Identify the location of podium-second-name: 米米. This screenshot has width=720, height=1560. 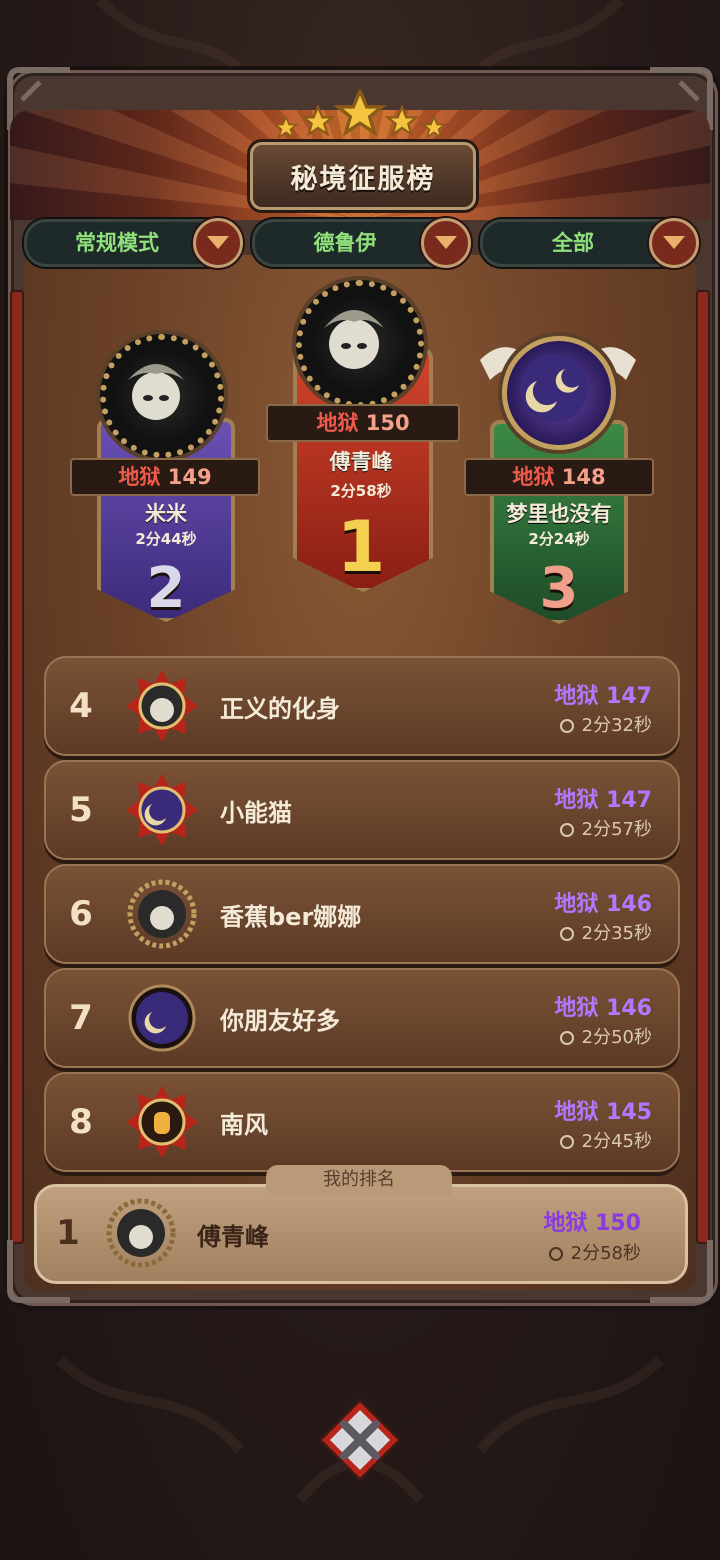
(166, 514).